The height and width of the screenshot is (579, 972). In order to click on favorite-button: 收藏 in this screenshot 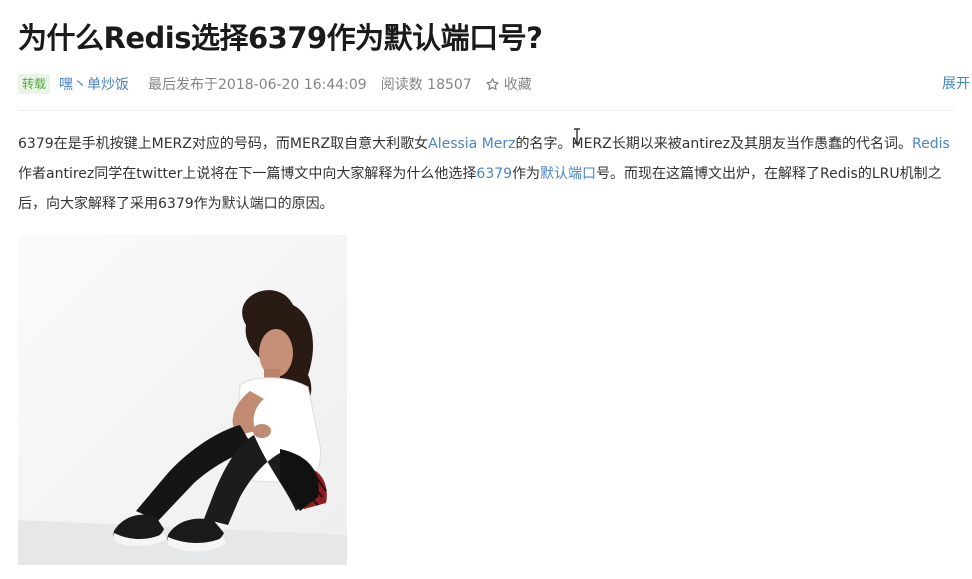, I will do `click(508, 84)`.